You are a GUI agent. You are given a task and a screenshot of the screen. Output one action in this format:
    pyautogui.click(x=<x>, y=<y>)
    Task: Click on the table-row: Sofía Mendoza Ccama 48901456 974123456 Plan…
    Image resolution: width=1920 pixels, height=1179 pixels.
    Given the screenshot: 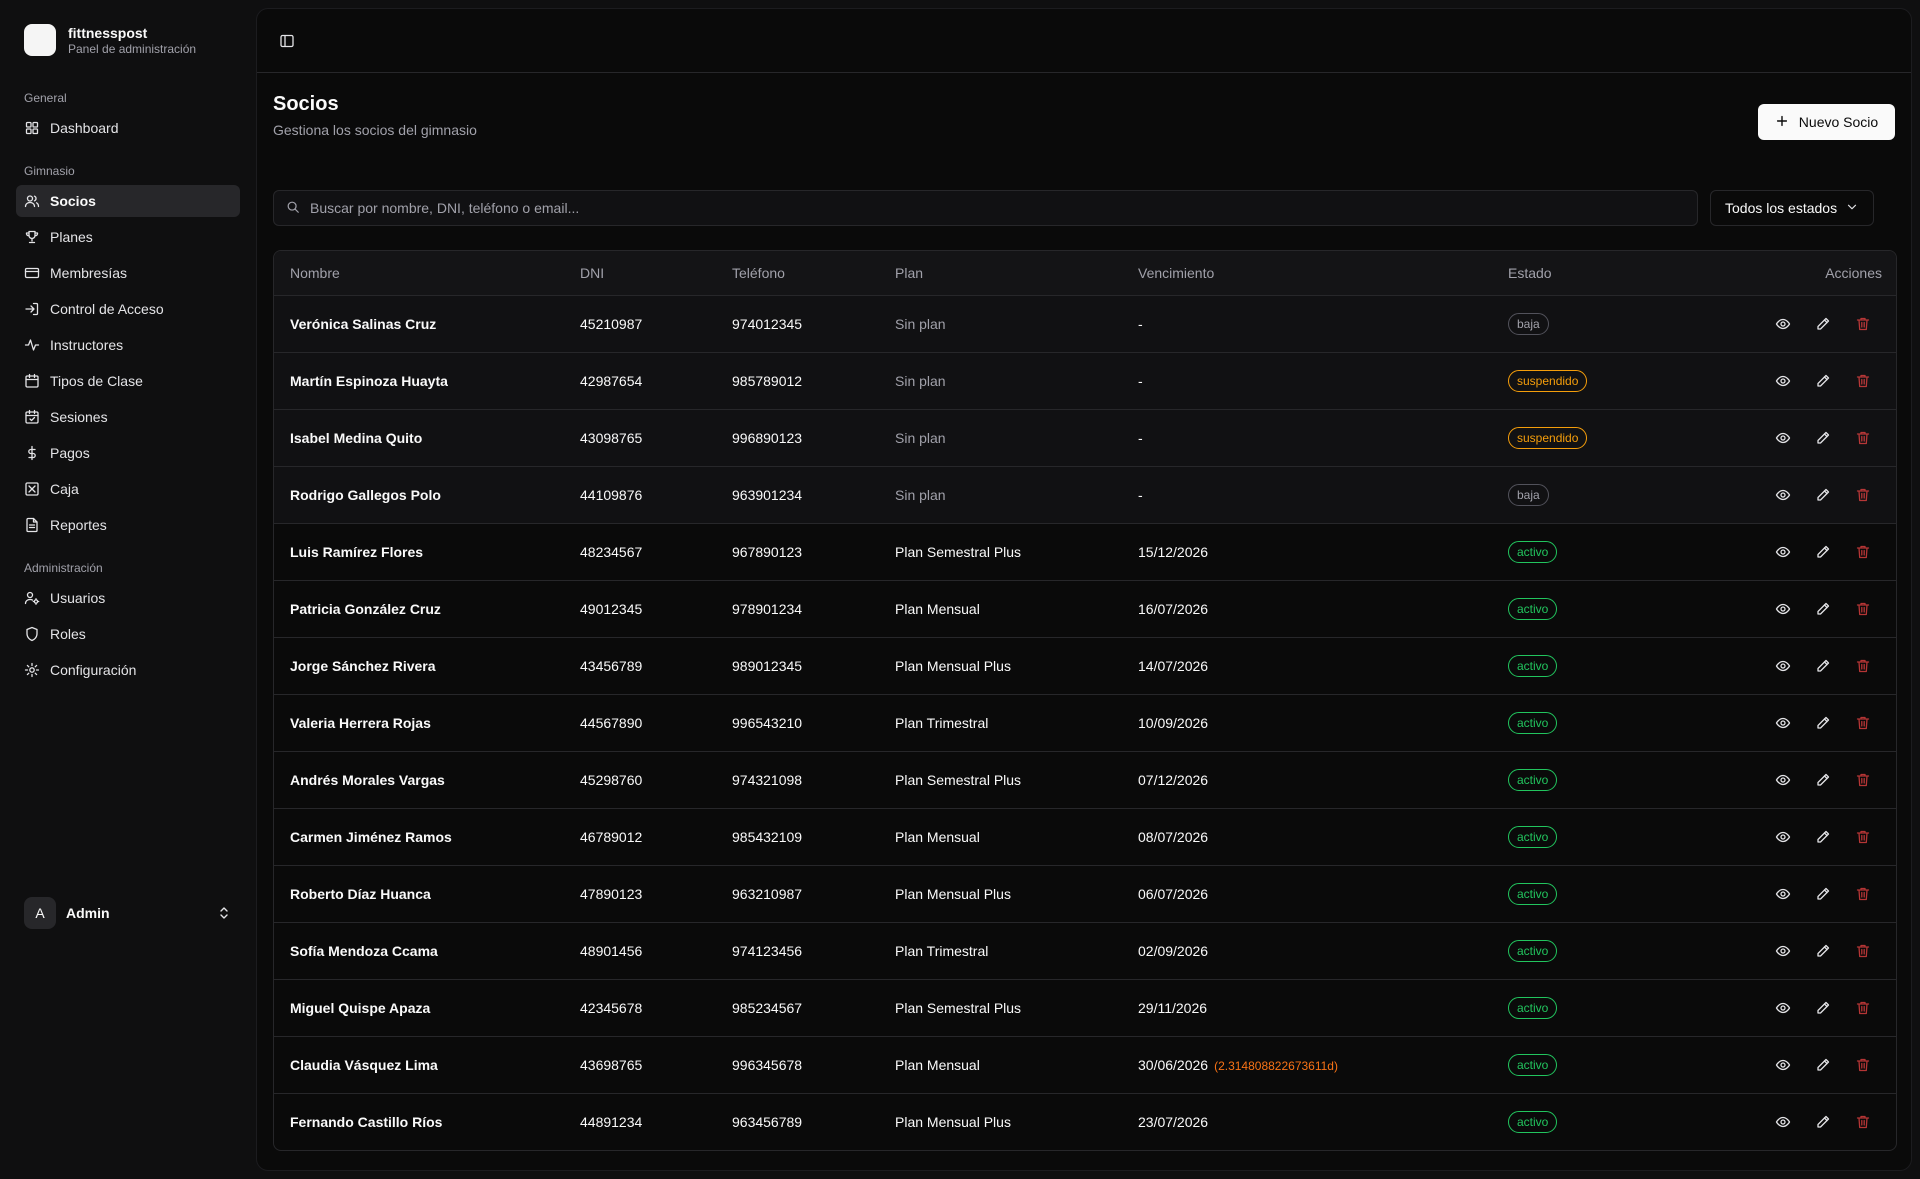 What is the action you would take?
    pyautogui.click(x=1085, y=950)
    